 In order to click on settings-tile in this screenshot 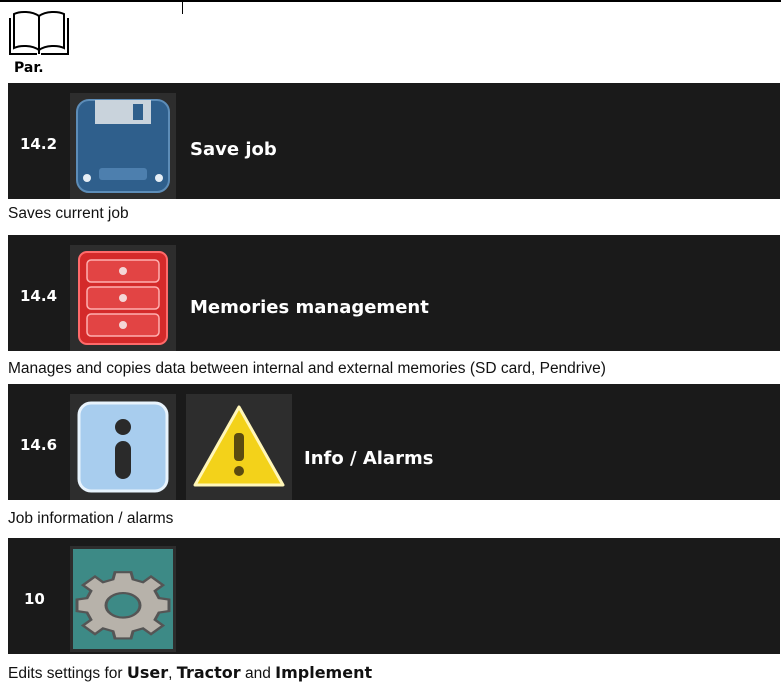, I will do `click(123, 599)`.